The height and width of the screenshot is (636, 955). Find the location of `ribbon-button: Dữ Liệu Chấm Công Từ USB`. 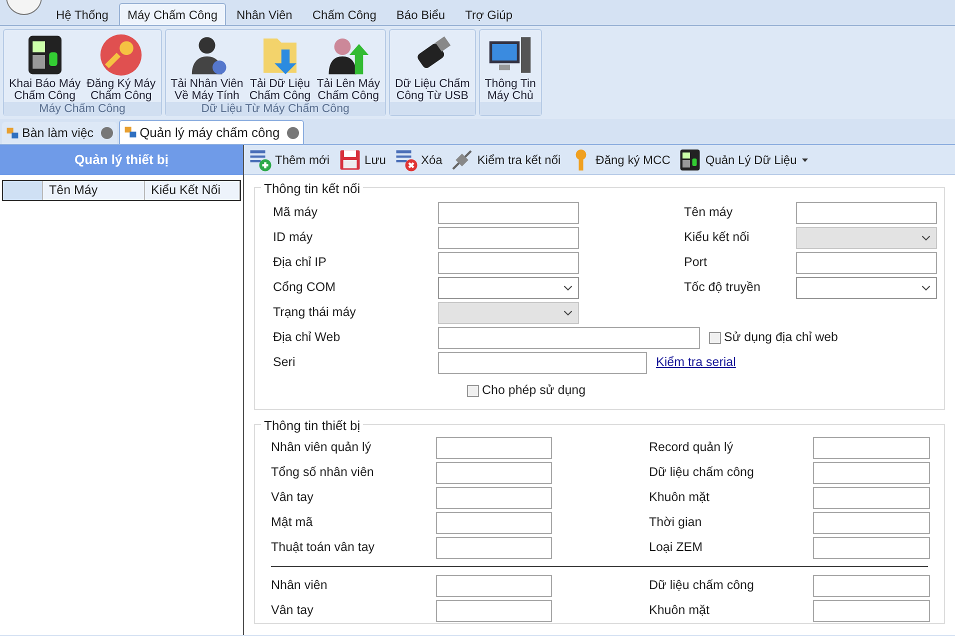

ribbon-button: Dữ Liệu Chấm Công Từ USB is located at coordinates (432, 67).